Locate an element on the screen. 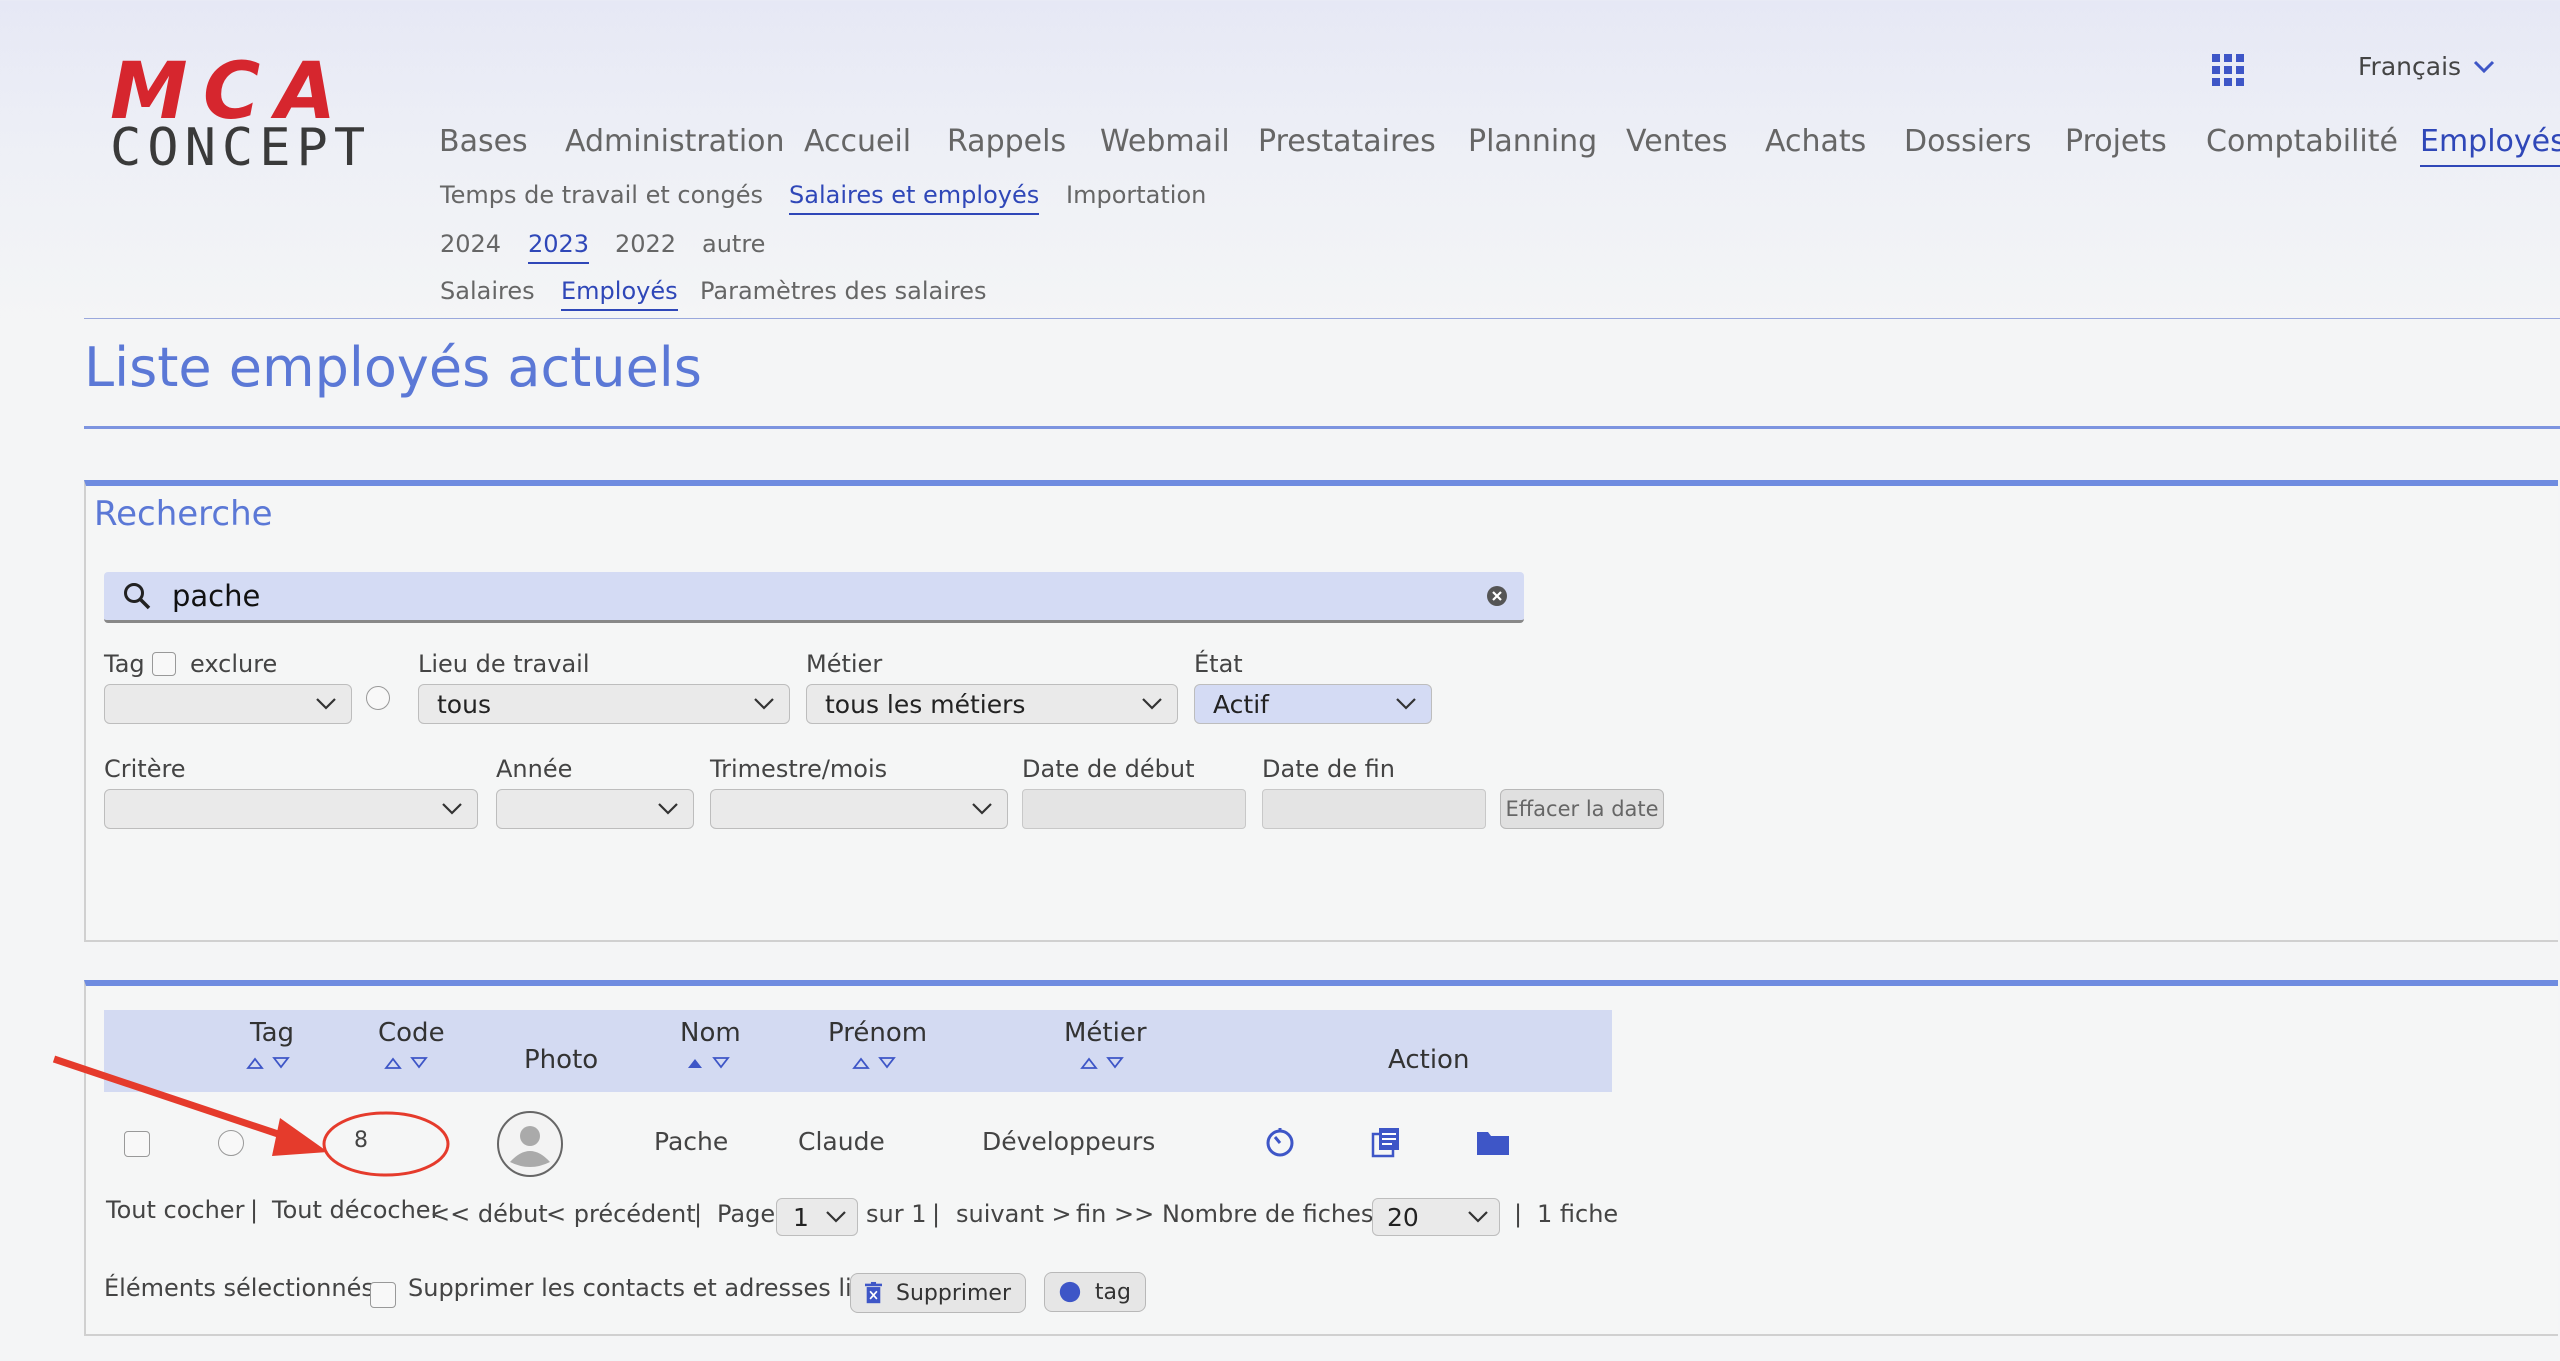  last-page-link: fin >> is located at coordinates (1115, 1214).